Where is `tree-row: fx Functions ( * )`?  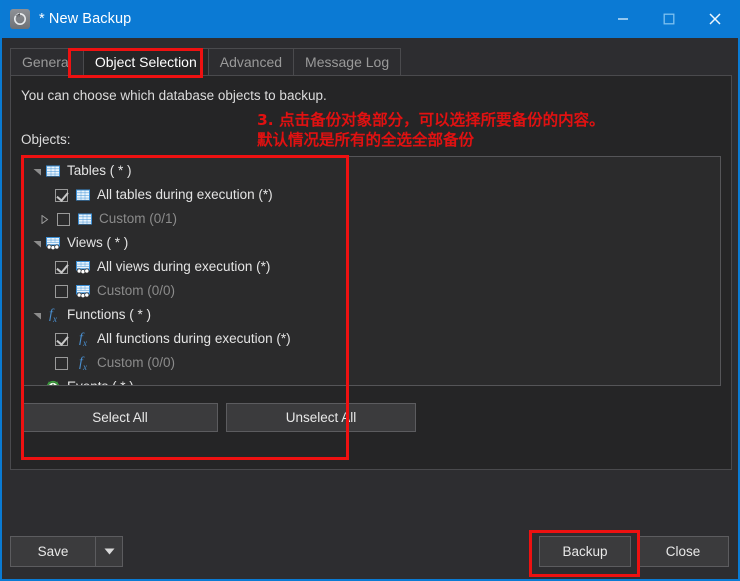
tree-row: fx Functions ( * ) is located at coordinates (371, 315).